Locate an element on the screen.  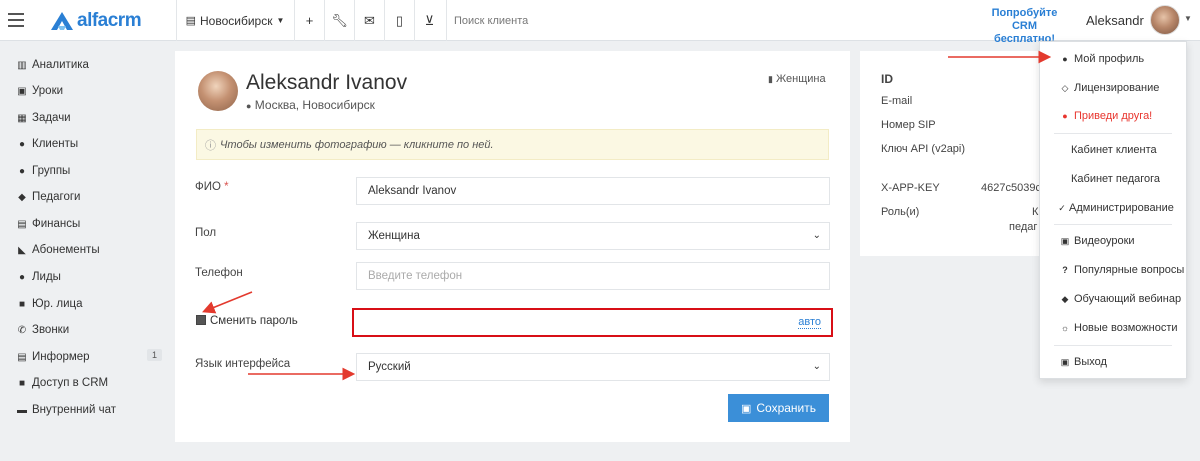
mobile-icon: ▯ is located at coordinates (399, 20).